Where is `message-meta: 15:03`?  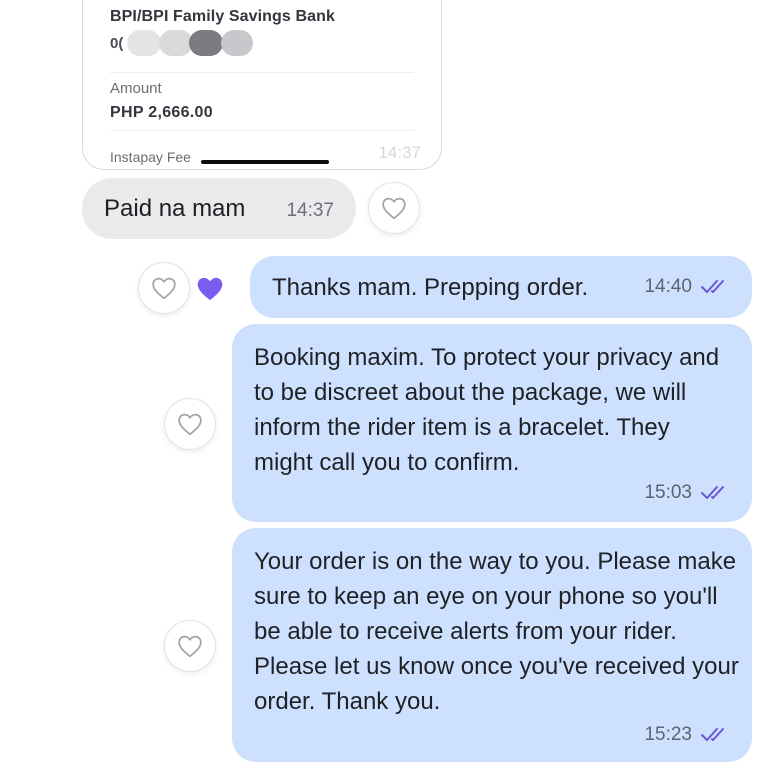 message-meta: 15:03 is located at coordinates (687, 493).